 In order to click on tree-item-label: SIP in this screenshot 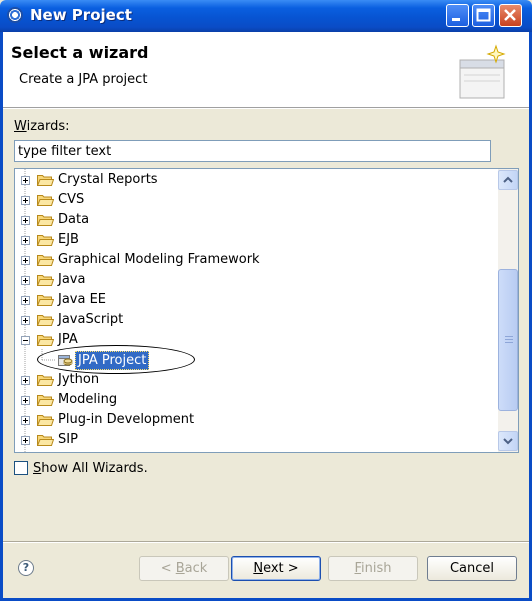, I will do `click(68, 439)`.